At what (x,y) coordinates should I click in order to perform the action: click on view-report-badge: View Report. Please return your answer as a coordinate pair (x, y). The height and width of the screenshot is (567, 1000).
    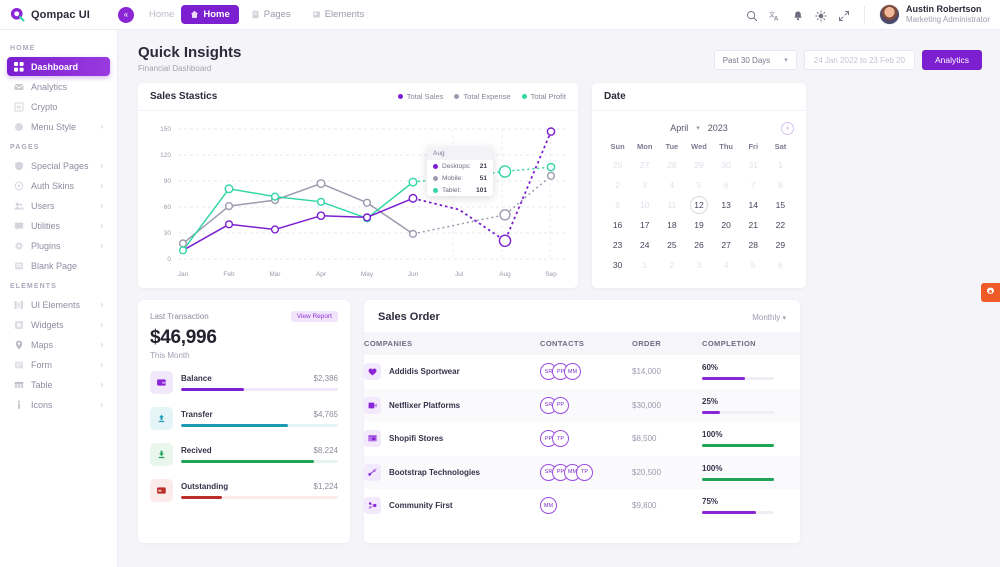
    Looking at the image, I should click on (314, 316).